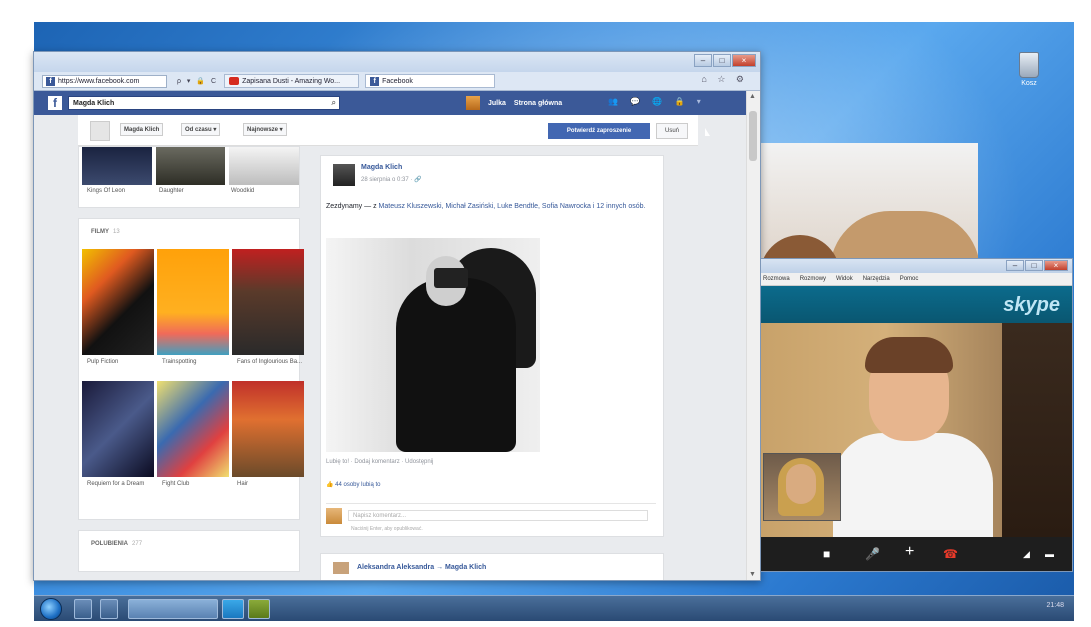 Image resolution: width=1091 pixels, height=627 pixels. I want to click on facebook-favicon: f, so click(50, 81).